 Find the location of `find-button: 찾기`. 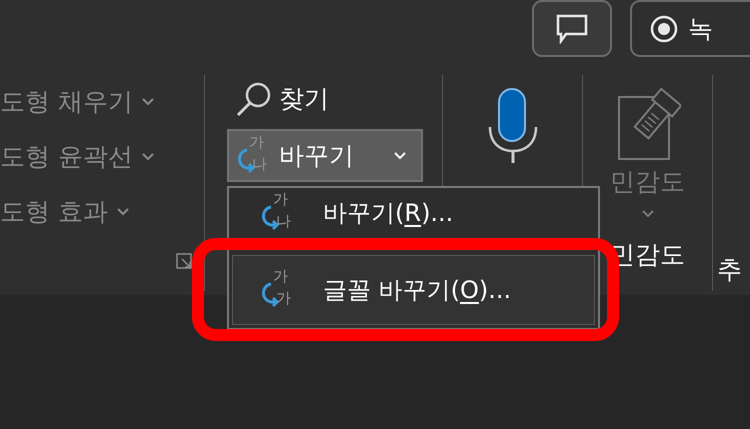

find-button: 찾기 is located at coordinates (278, 99).